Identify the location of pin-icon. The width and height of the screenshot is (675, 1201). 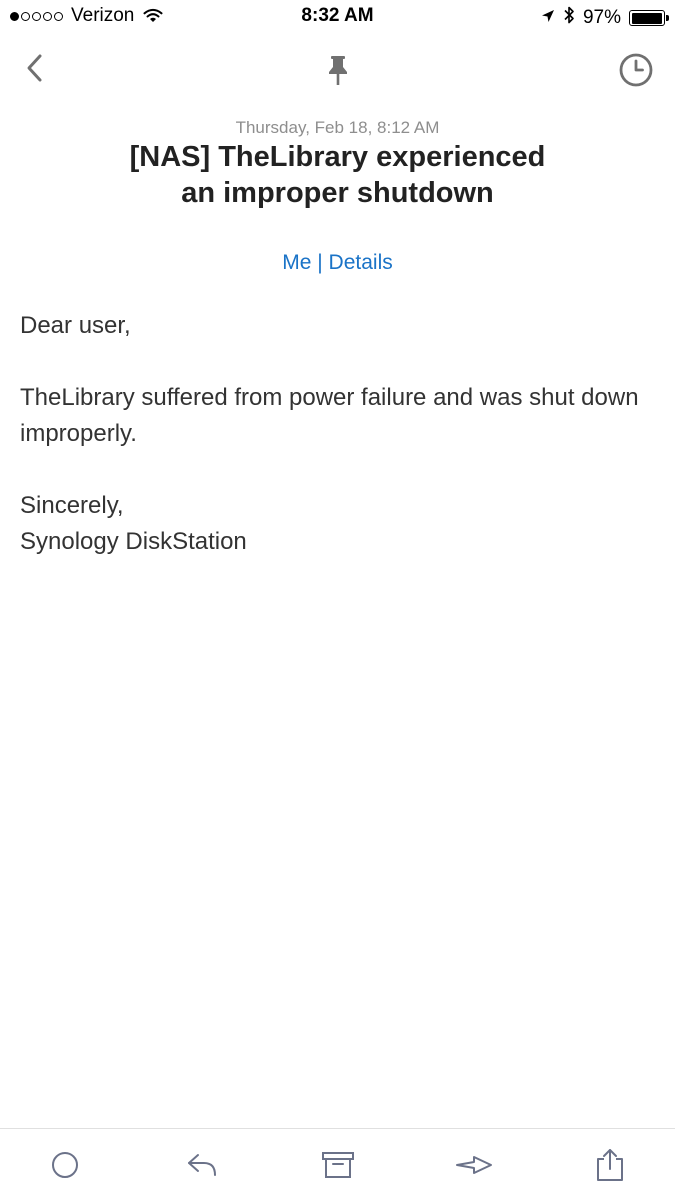
(338, 70).